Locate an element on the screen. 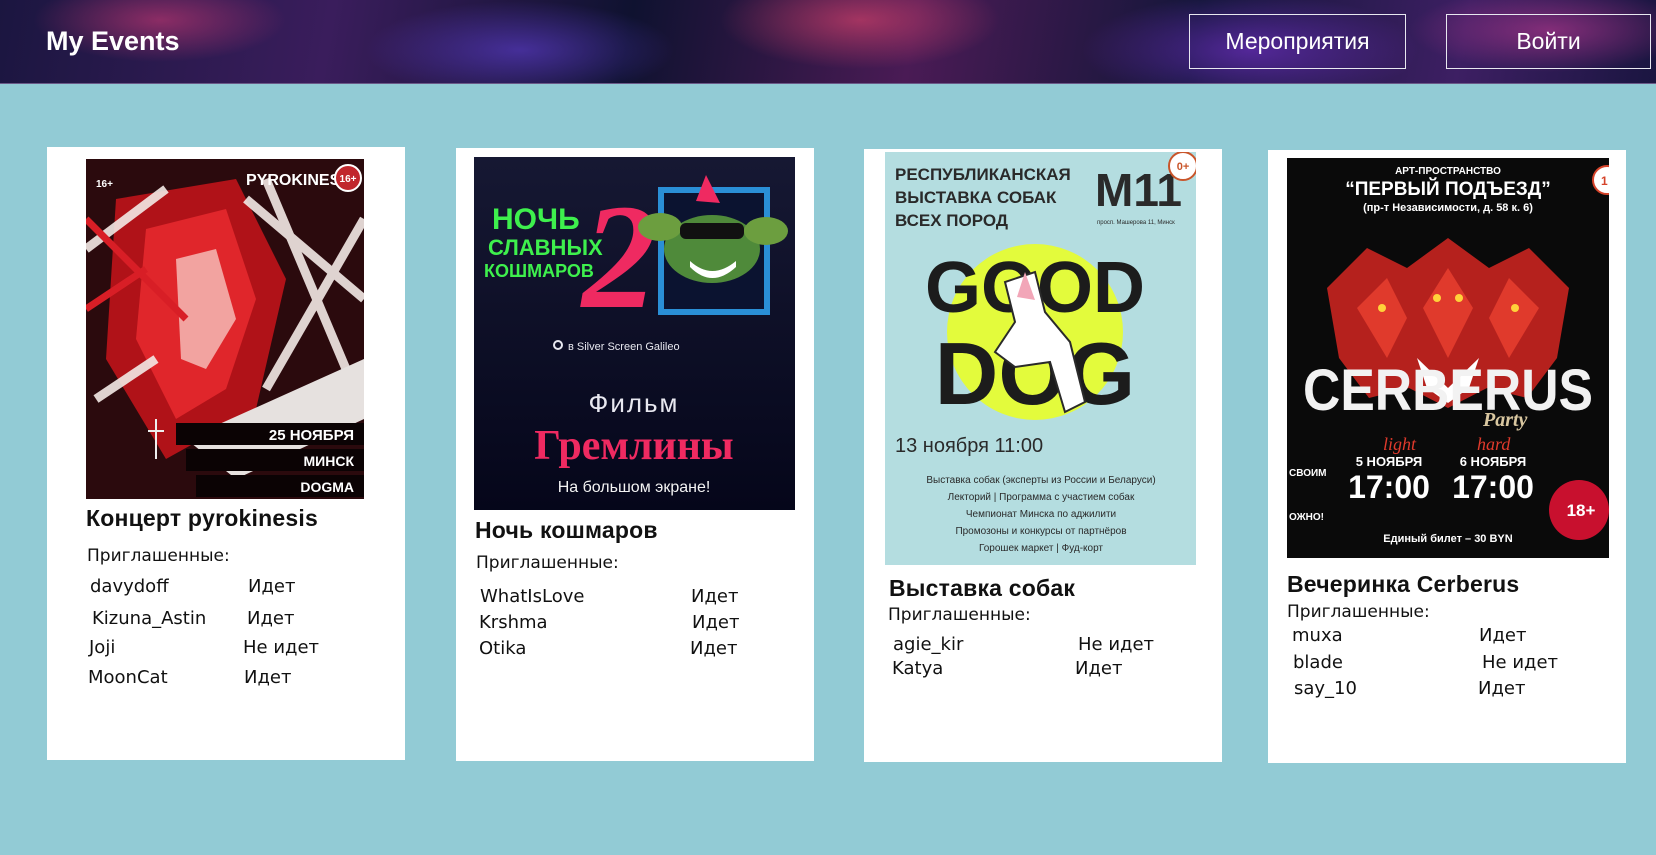 The image size is (1656, 855). login-button: Войти is located at coordinates (1548, 41).